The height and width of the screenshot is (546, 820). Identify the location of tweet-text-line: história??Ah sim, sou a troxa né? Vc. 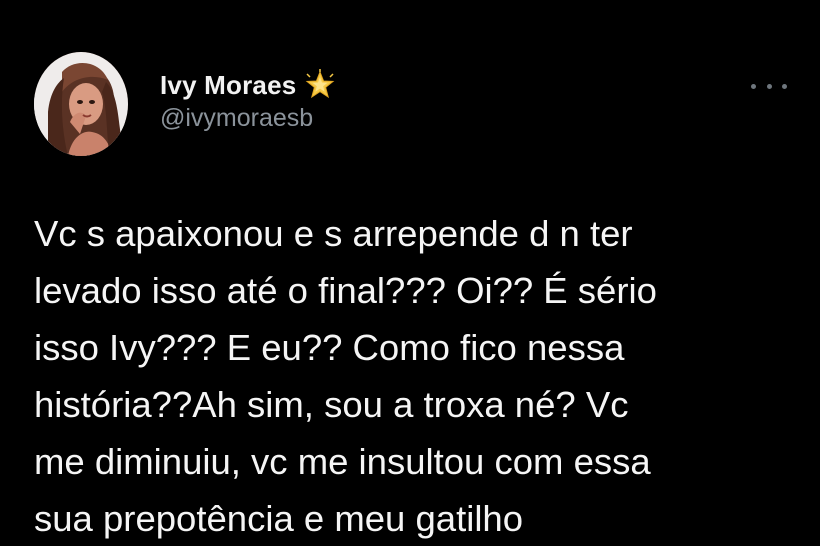
(331, 404).